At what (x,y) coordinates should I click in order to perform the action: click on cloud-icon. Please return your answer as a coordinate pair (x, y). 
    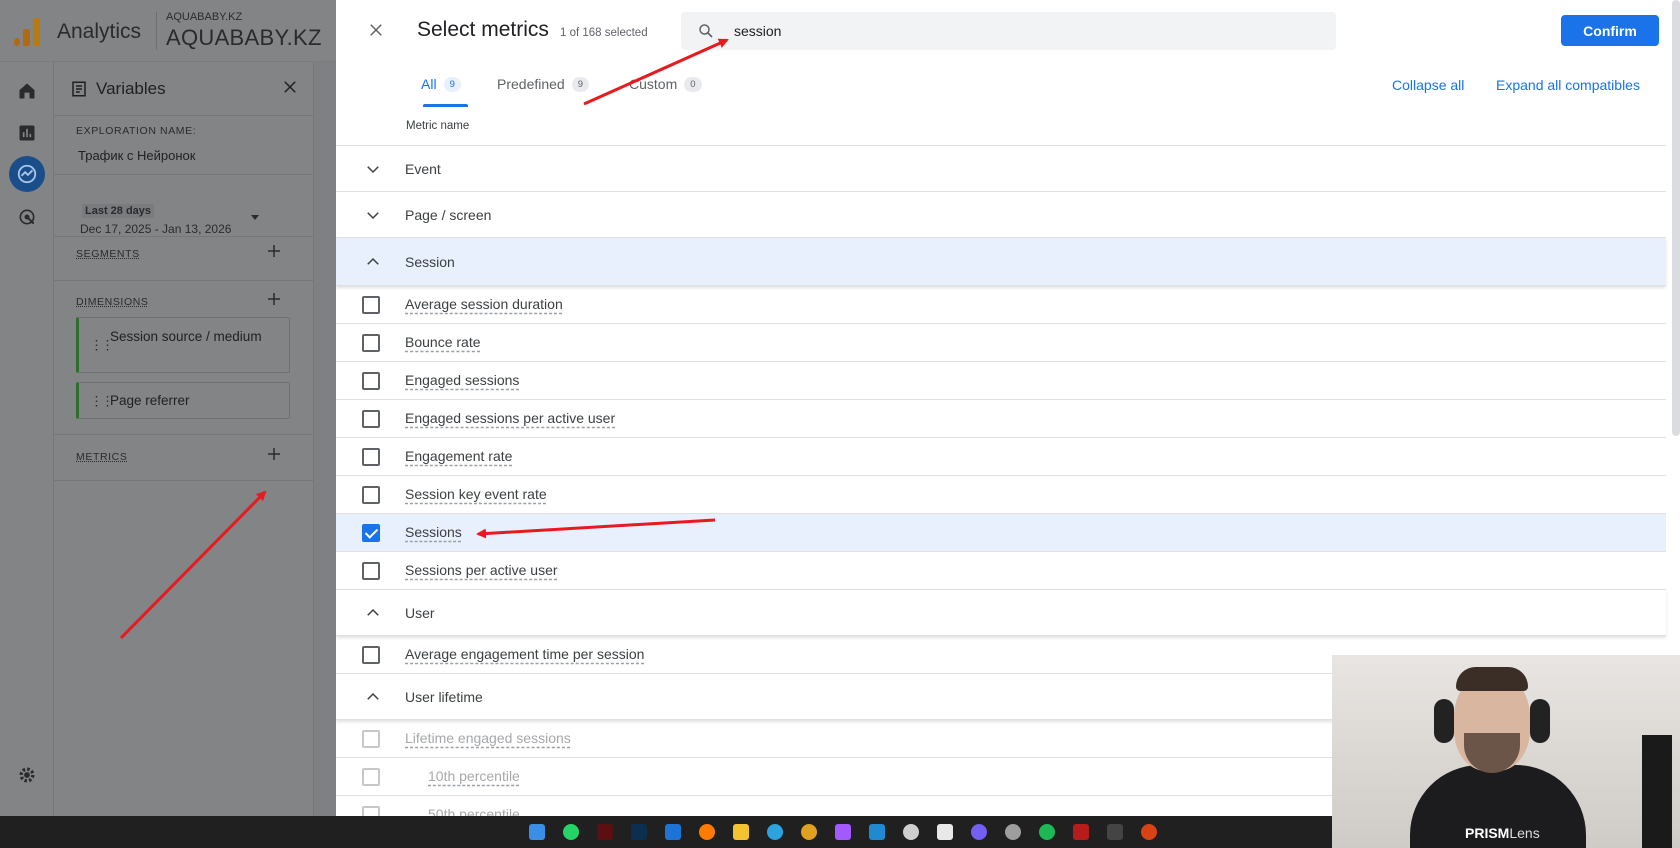
    Looking at the image, I should click on (673, 832).